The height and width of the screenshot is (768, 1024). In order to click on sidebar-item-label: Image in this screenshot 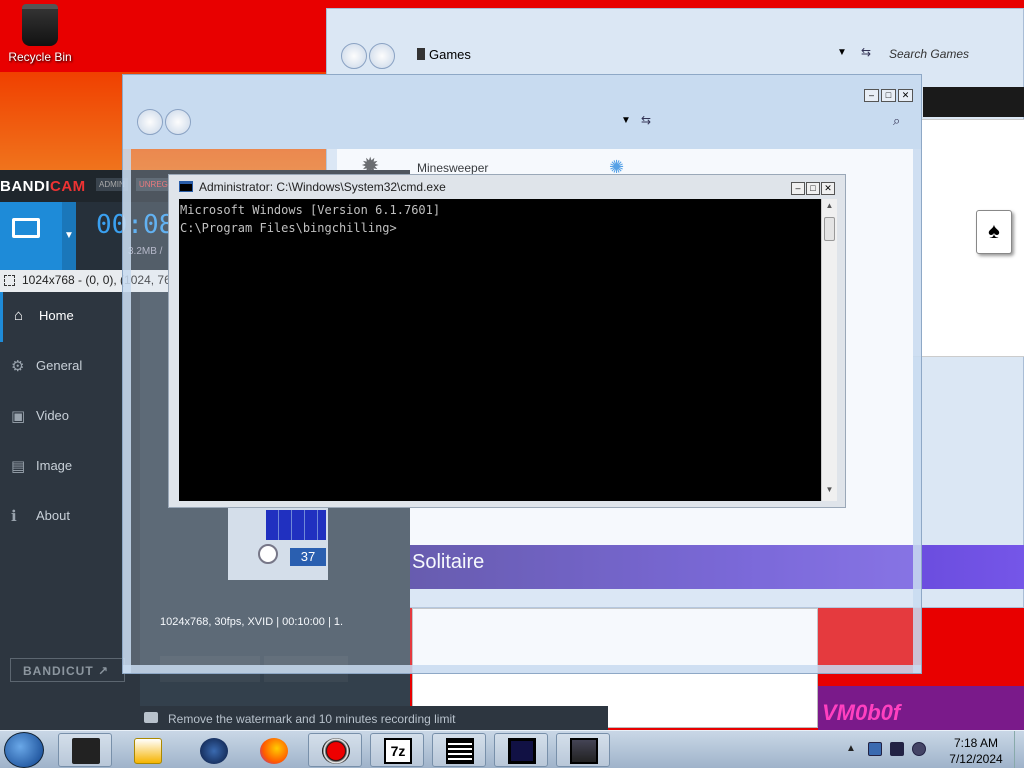, I will do `click(54, 465)`.